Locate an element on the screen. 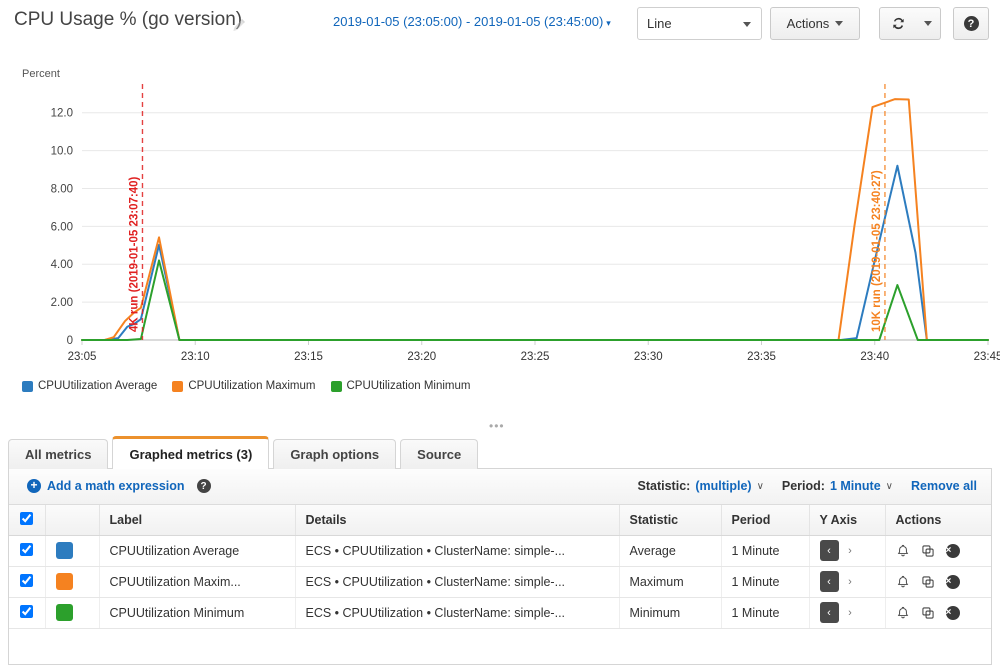 The height and width of the screenshot is (670, 1000). remove-all-button: Remove all is located at coordinates (944, 486).